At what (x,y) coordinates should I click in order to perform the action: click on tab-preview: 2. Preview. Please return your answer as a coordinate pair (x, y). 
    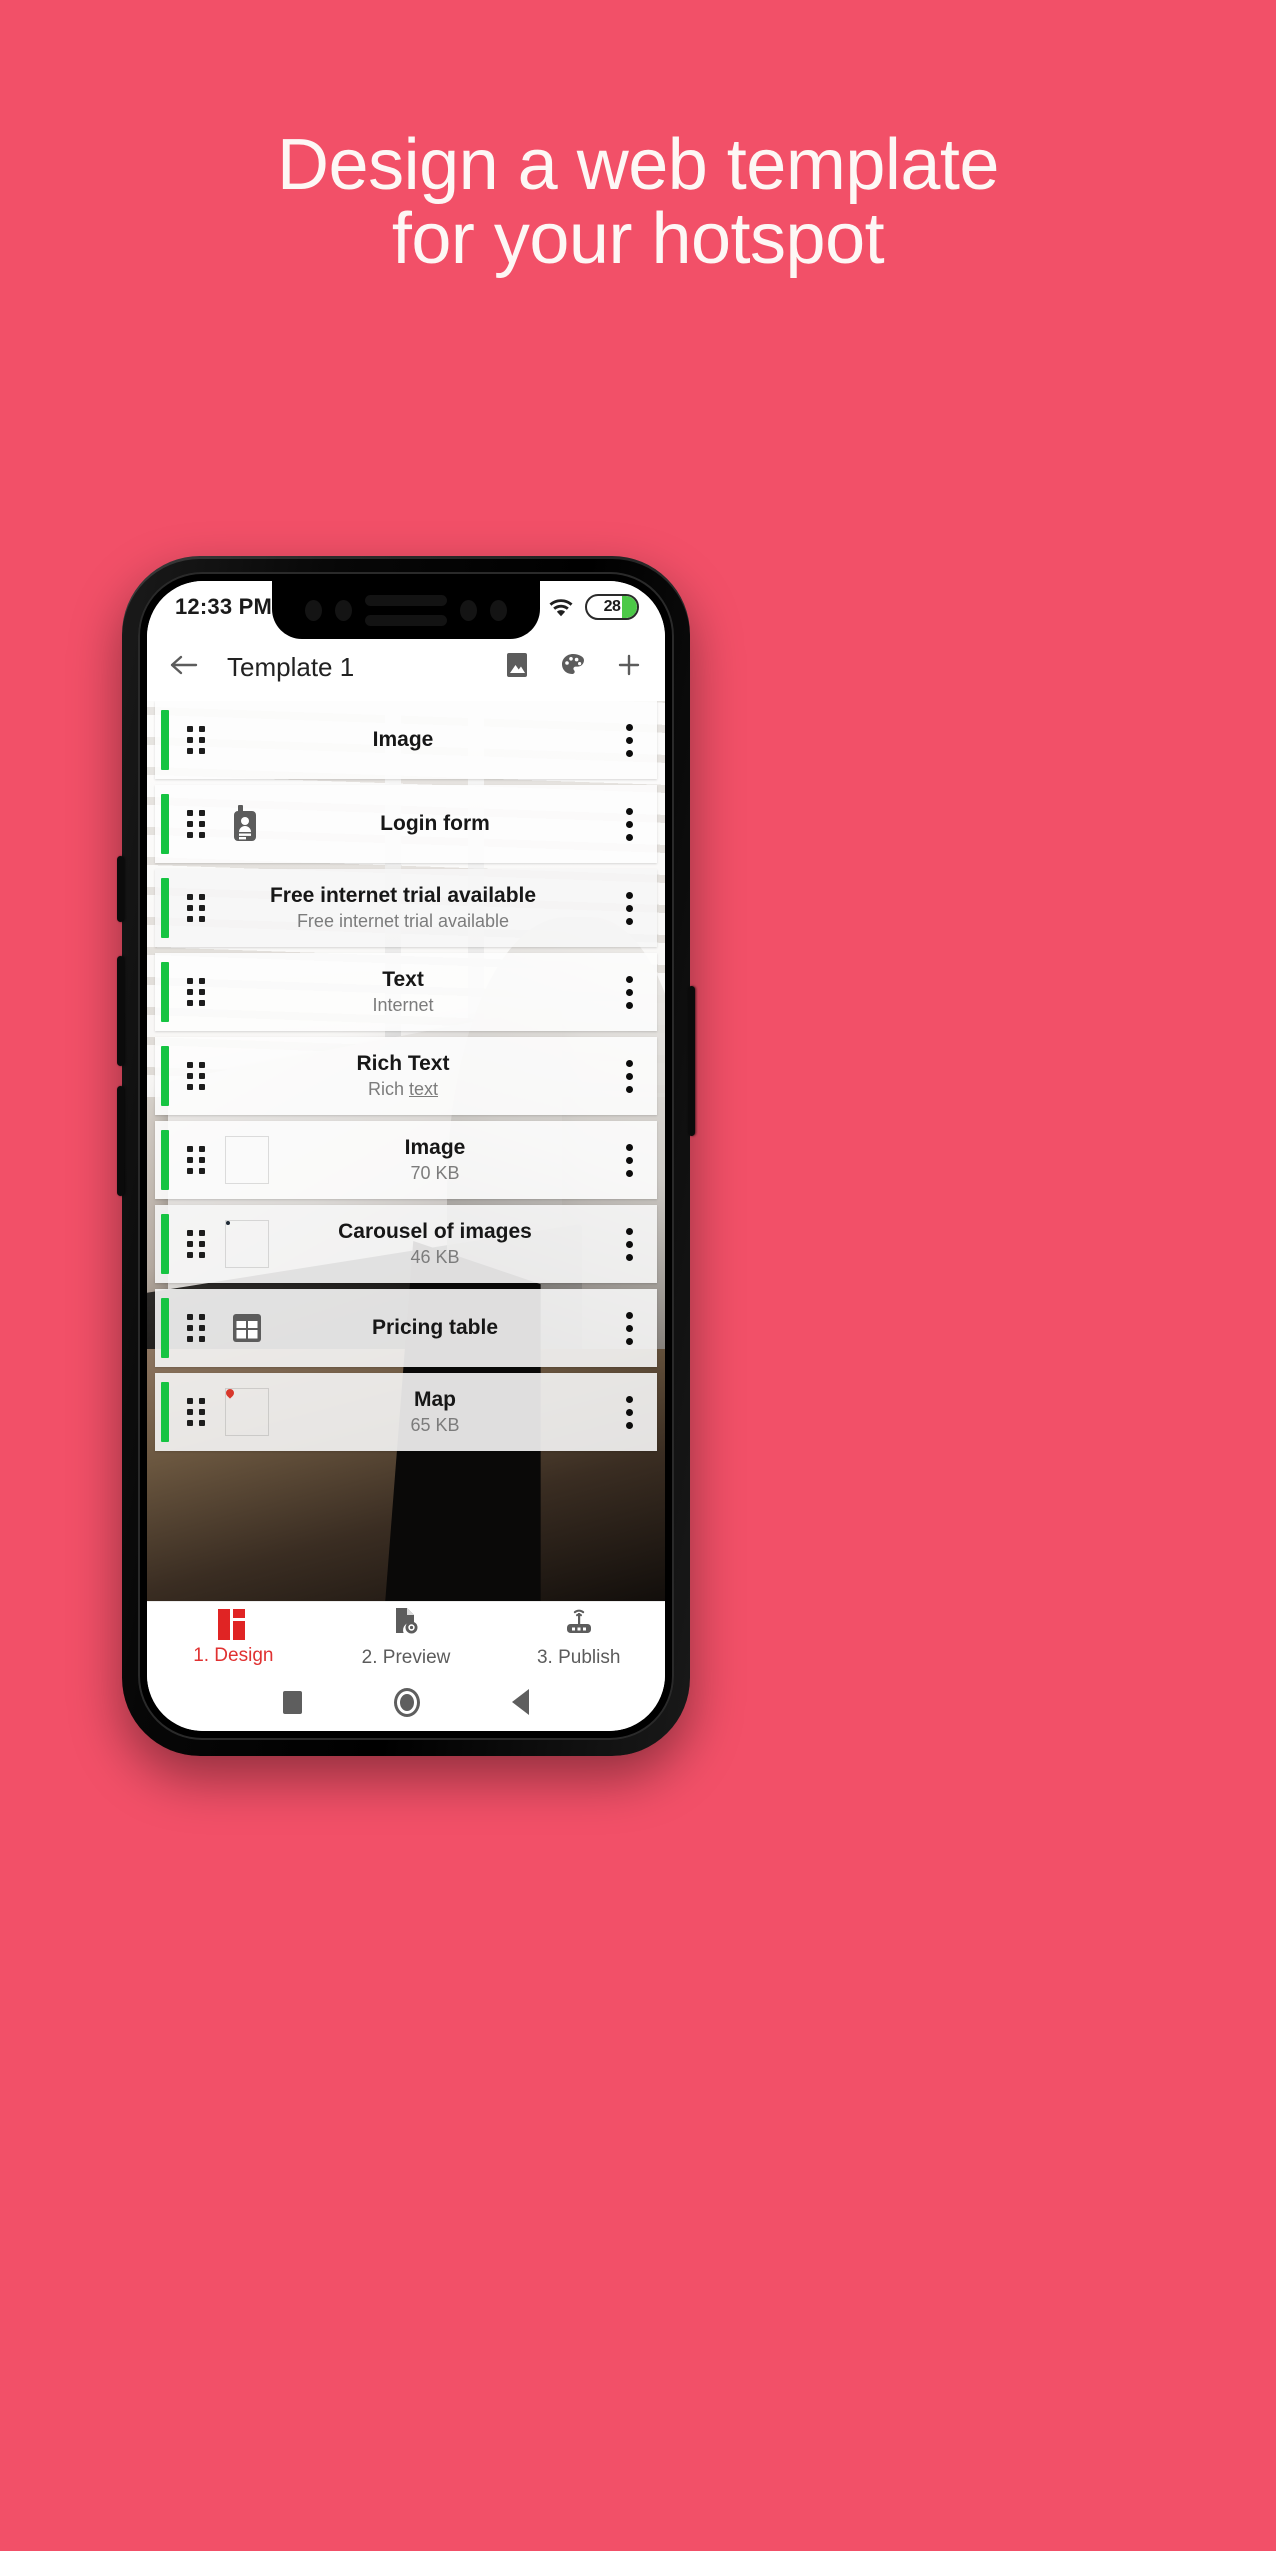
    Looking at the image, I should click on (406, 1637).